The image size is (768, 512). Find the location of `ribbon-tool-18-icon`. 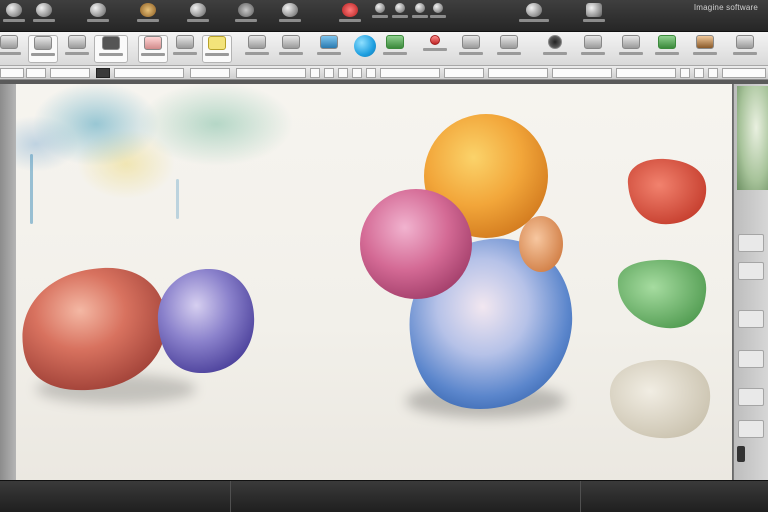

ribbon-tool-18-icon is located at coordinates (631, 49).